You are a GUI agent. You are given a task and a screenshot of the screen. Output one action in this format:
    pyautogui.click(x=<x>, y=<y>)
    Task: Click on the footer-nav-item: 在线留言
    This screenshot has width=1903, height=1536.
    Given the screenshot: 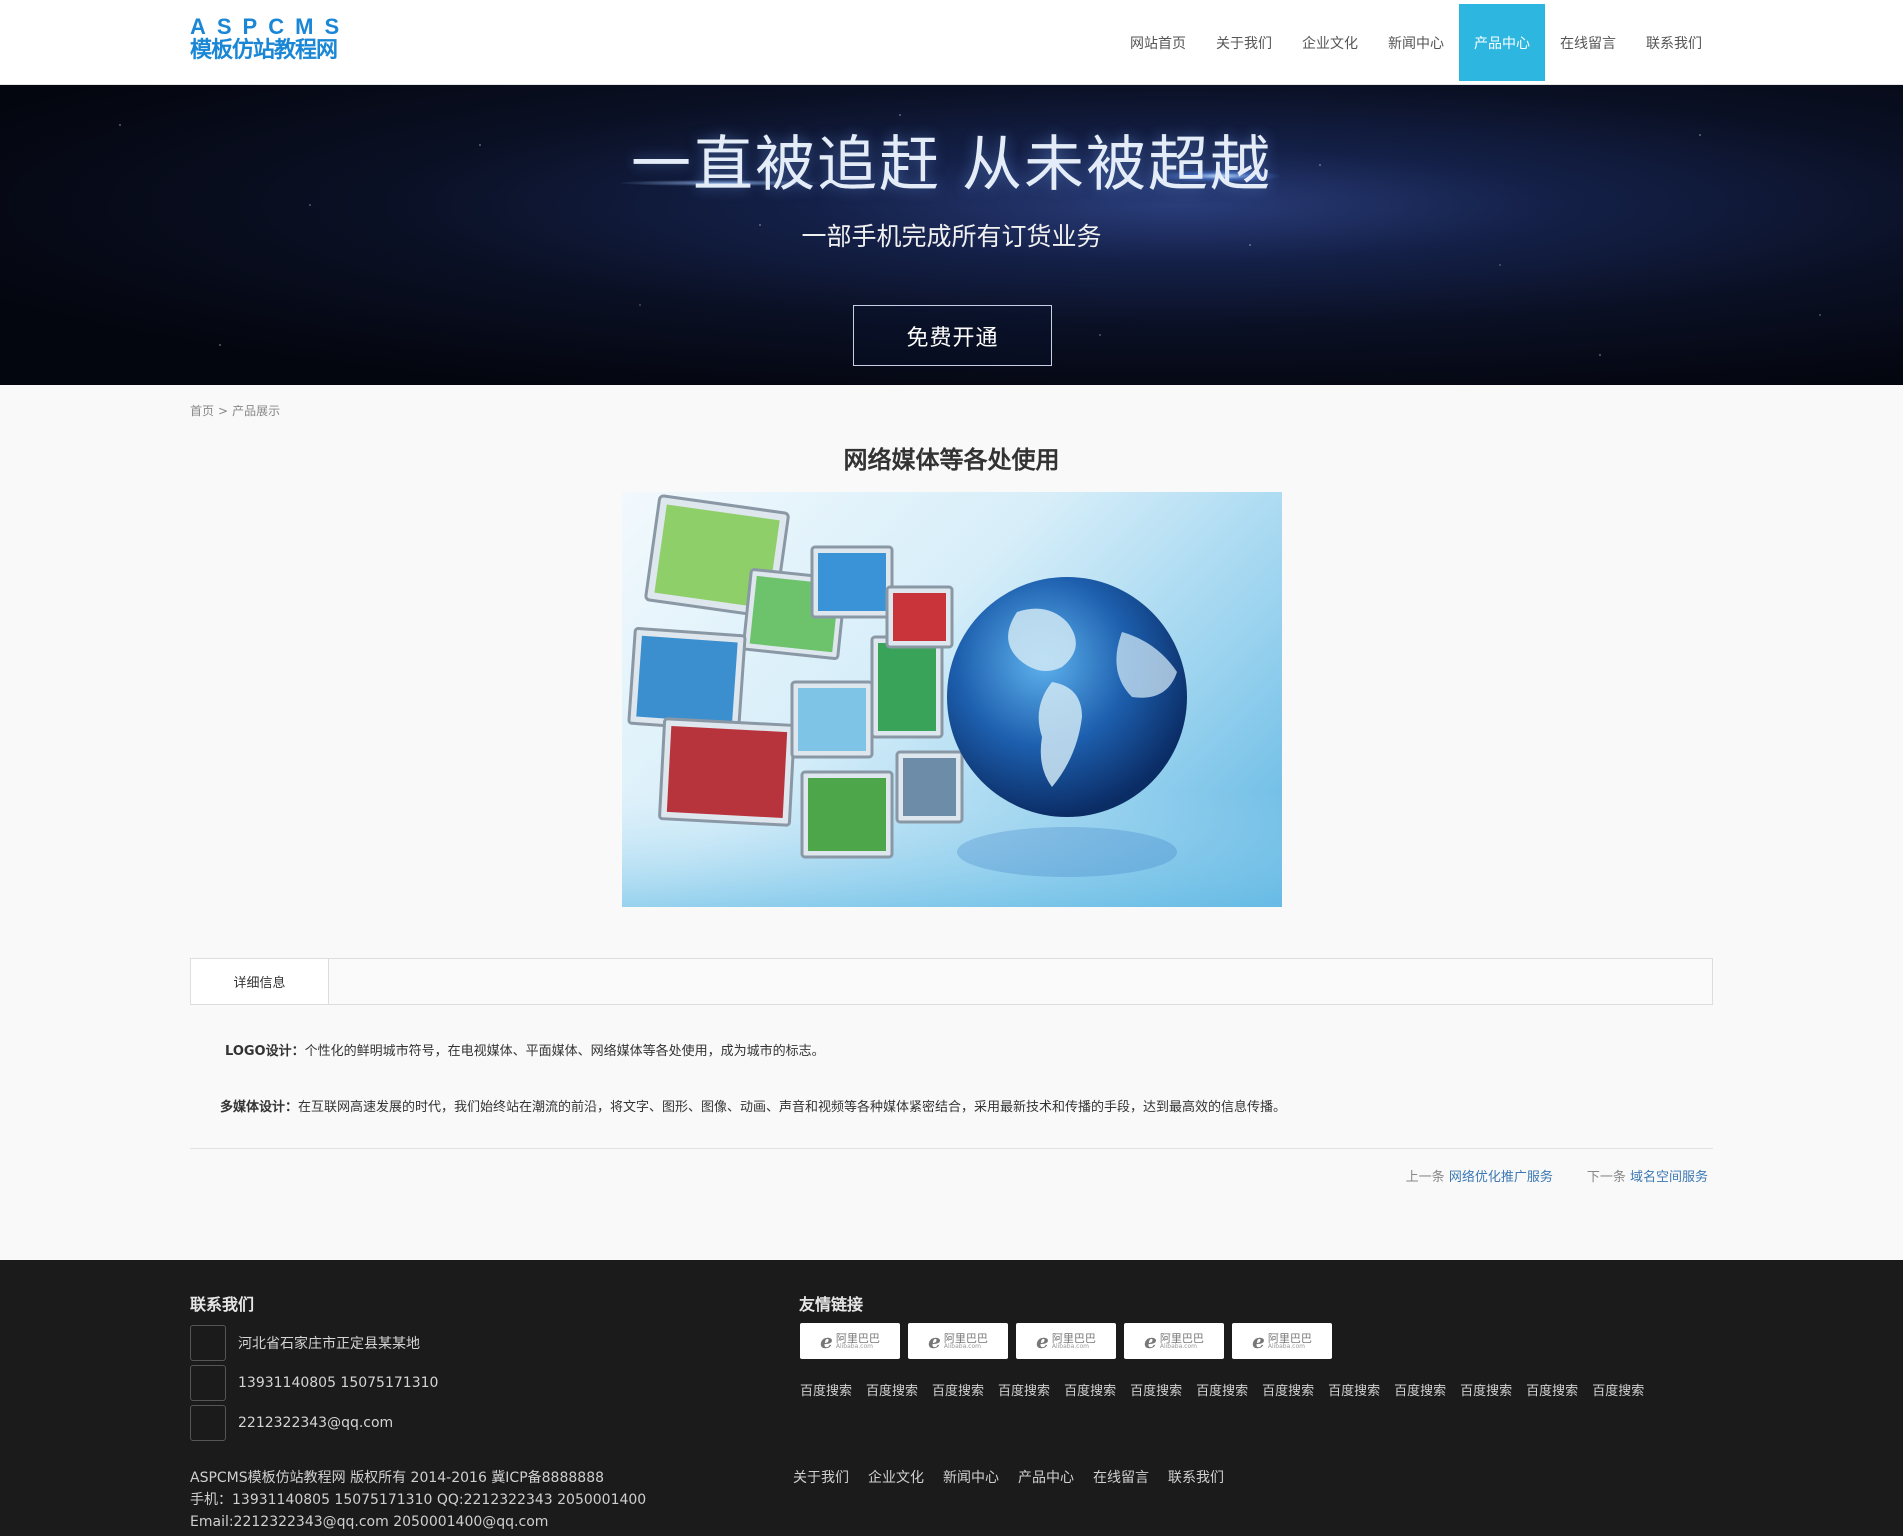 What is the action you would take?
    pyautogui.click(x=1121, y=1477)
    